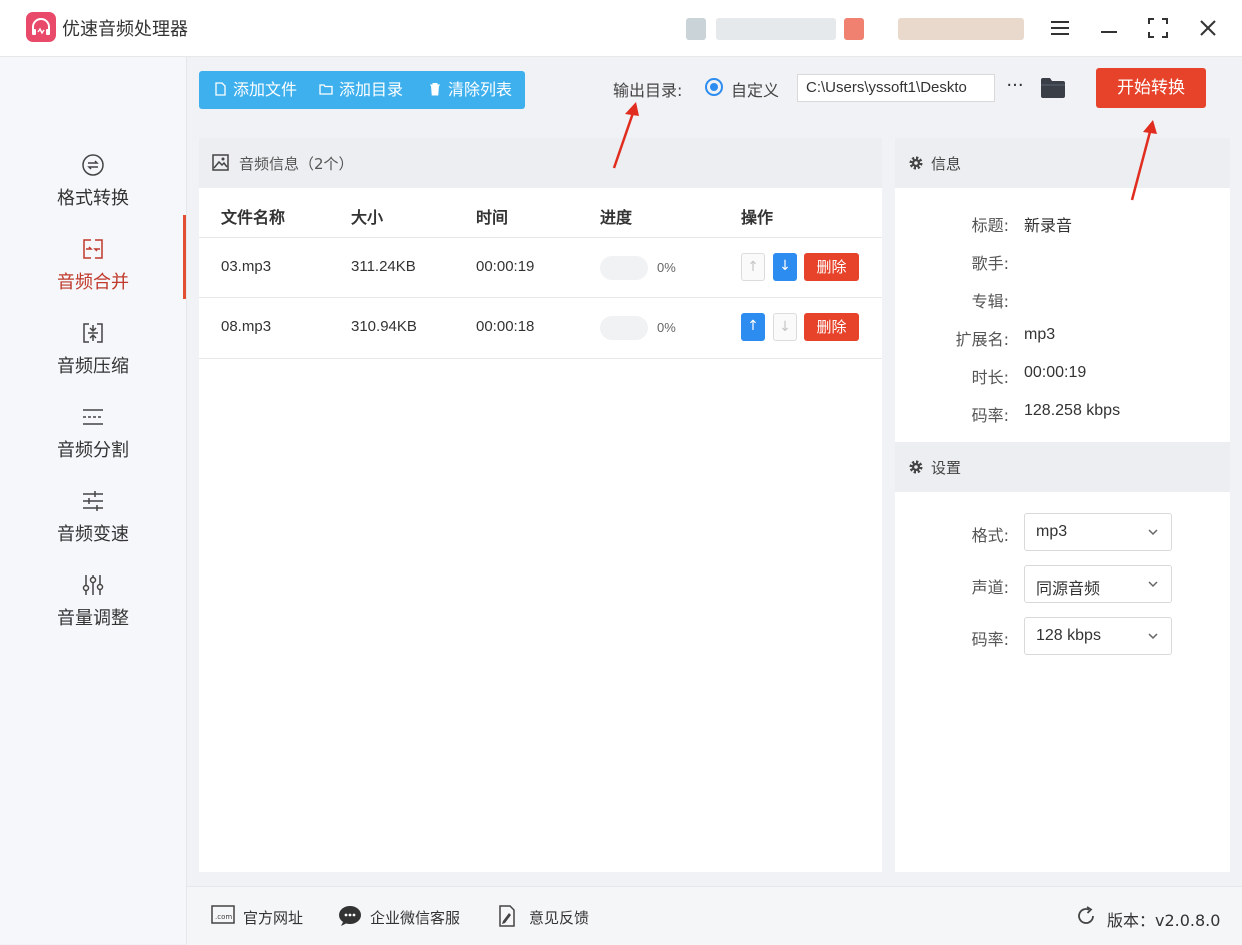 The image size is (1242, 945). I want to click on svg-text: .com, so click(223, 917).